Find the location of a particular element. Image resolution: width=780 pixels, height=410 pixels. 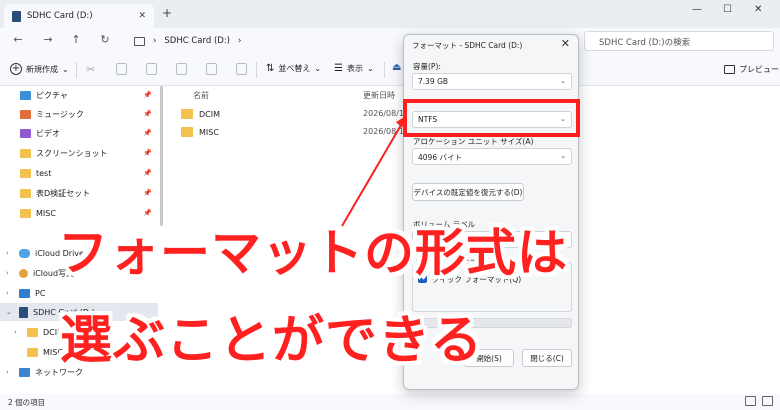

details-view-icon is located at coordinates (750, 401).